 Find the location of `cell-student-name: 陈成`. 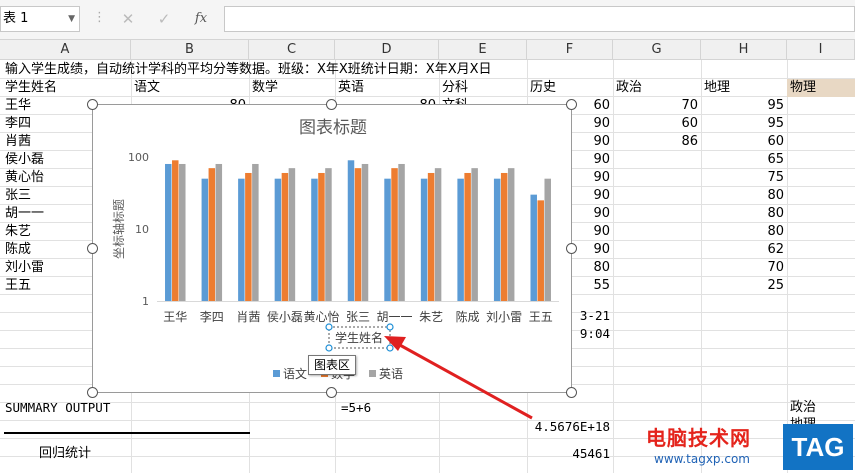

cell-student-name: 陈成 is located at coordinates (18, 250).